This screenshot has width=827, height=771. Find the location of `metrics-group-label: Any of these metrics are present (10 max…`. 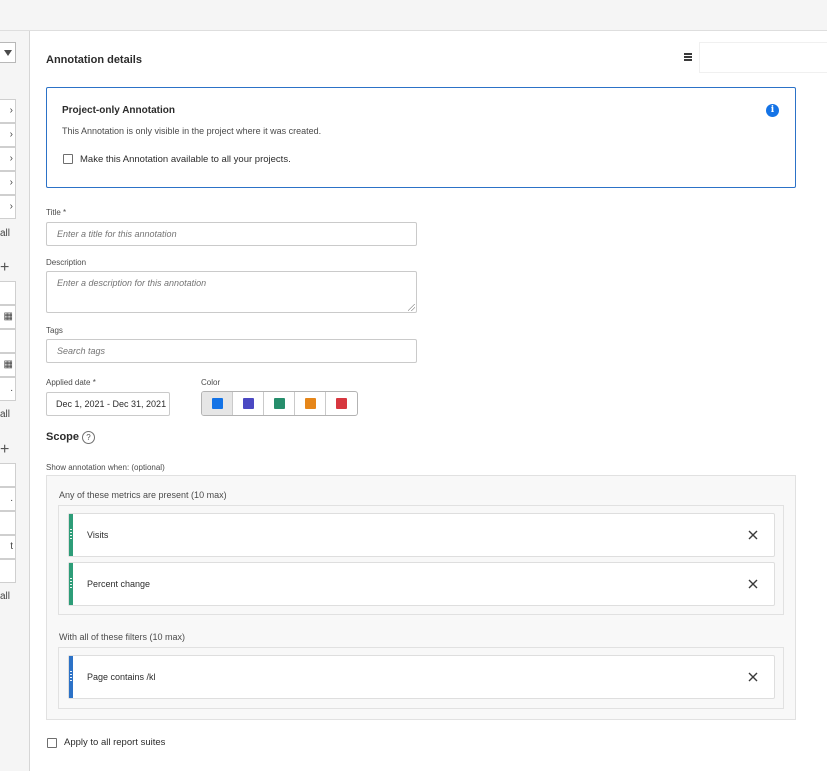

metrics-group-label: Any of these metrics are present (10 max… is located at coordinates (143, 495).